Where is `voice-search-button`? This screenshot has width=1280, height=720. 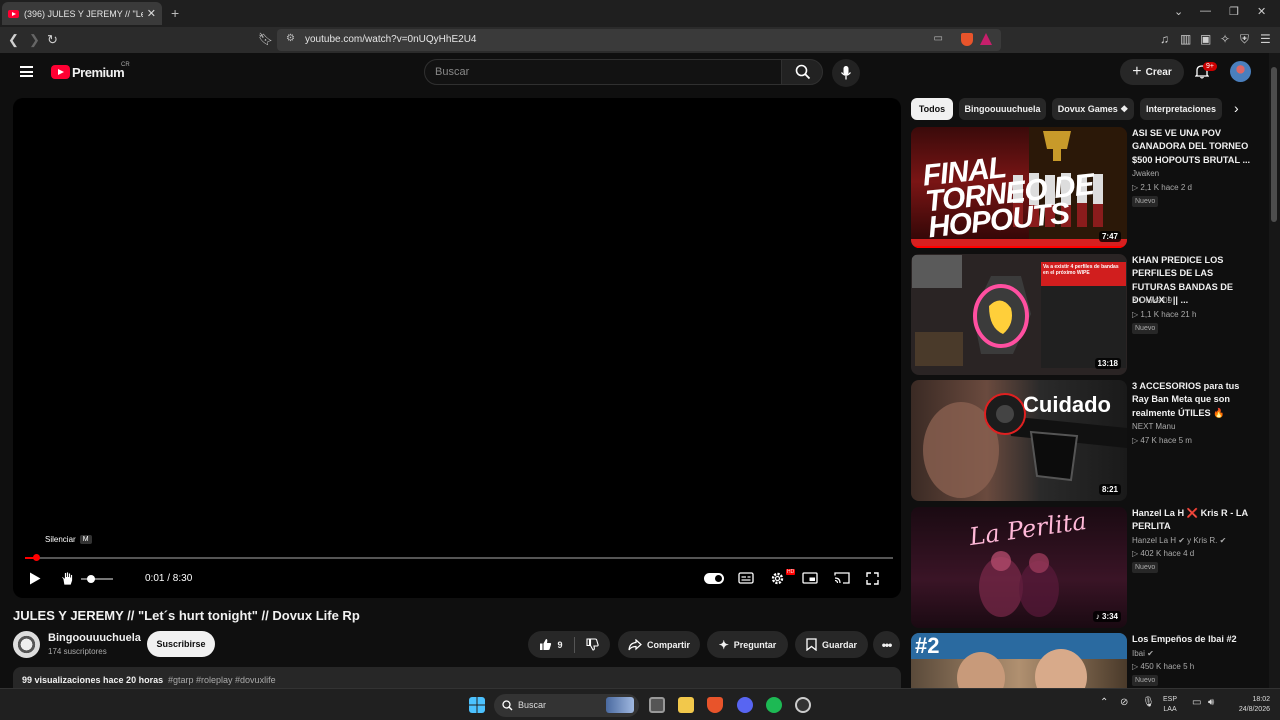
voice-search-button is located at coordinates (846, 73).